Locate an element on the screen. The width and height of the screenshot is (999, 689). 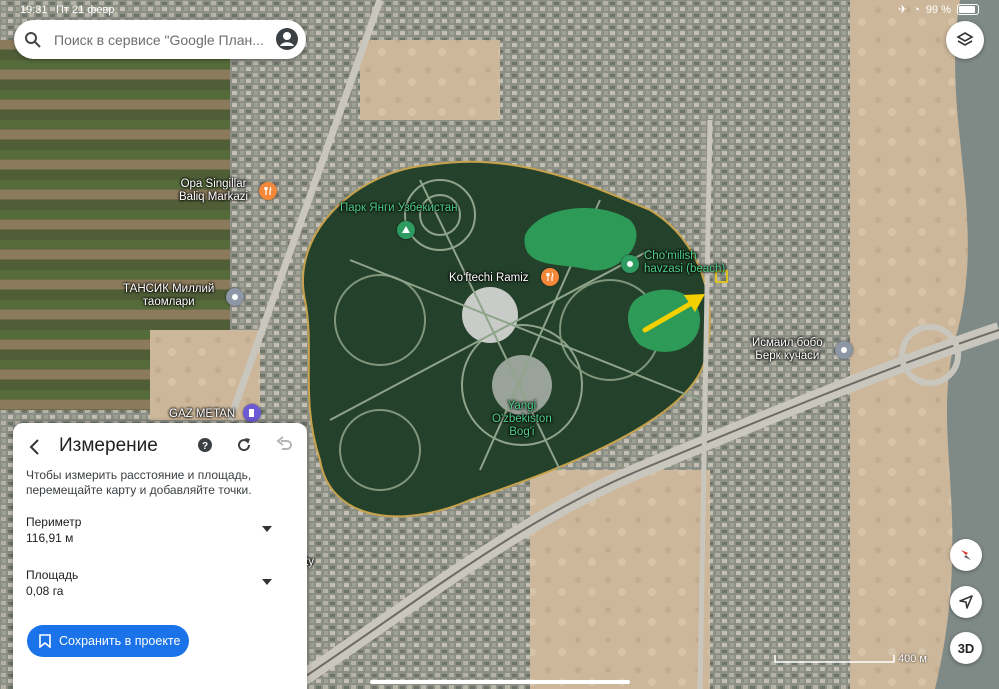
area-label: Площадь is located at coordinates (52, 575).